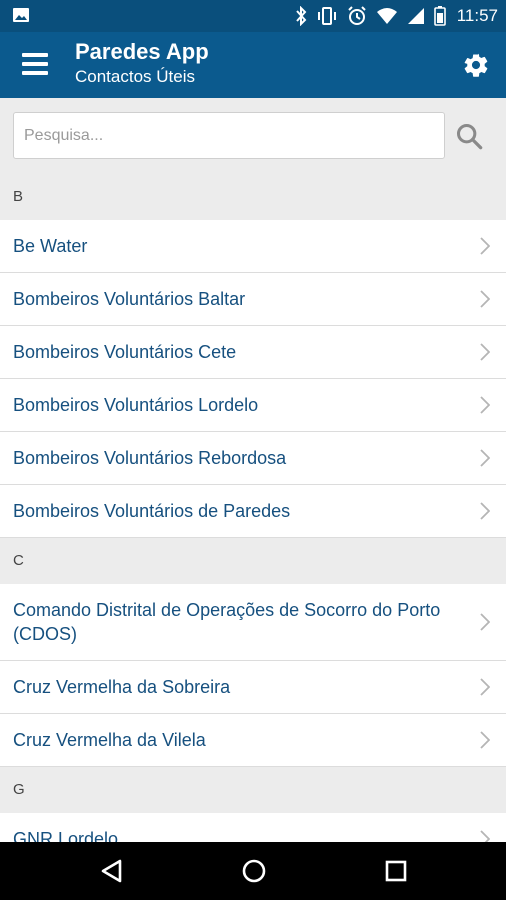  Describe the element at coordinates (253, 740) in the screenshot. I see `list-item: Cruz Vermelha da Vilela` at that location.